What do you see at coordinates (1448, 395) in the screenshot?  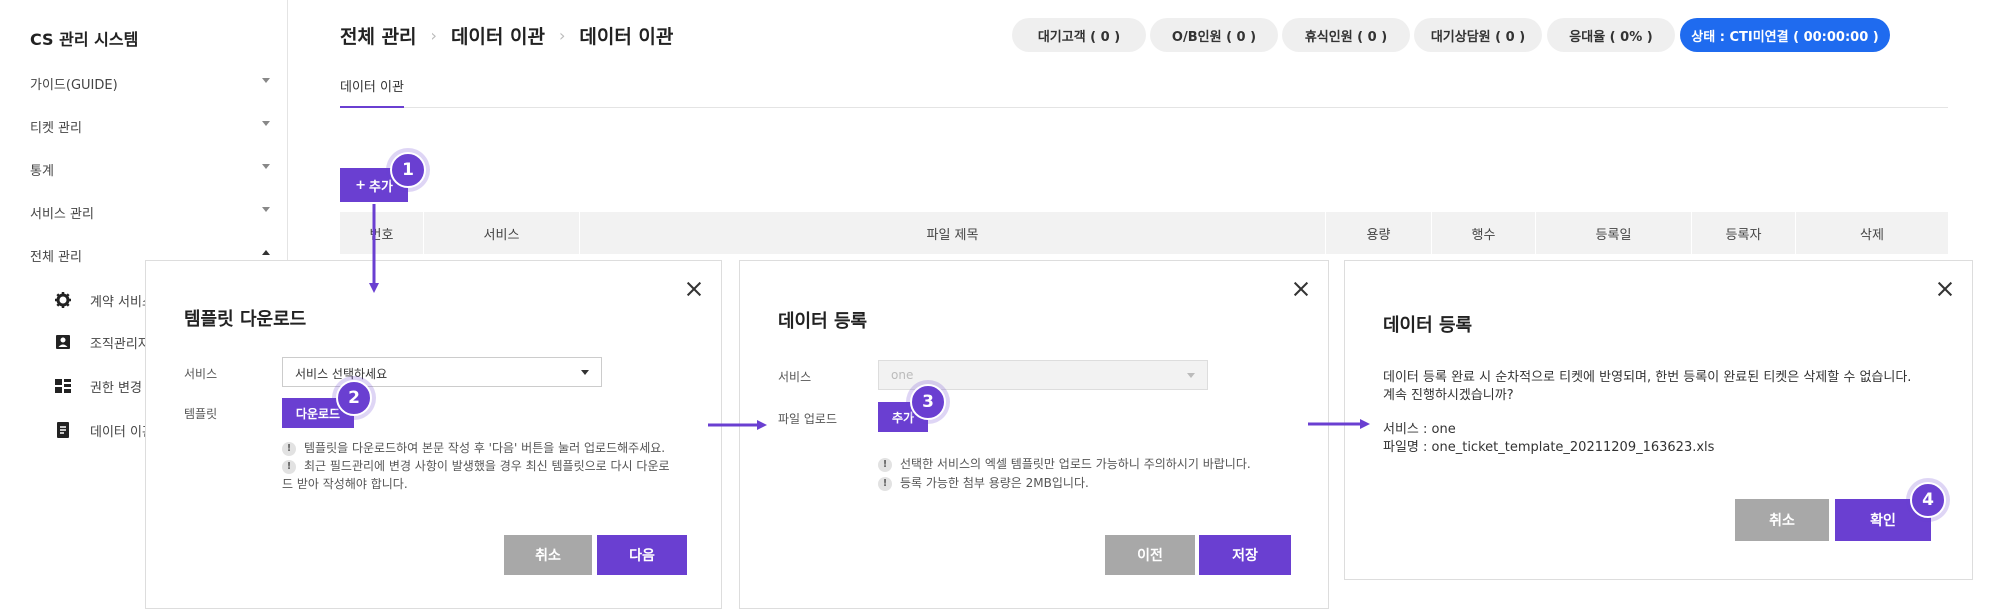 I see `confirm-question: 계속 진행하시겠습니까?` at bounding box center [1448, 395].